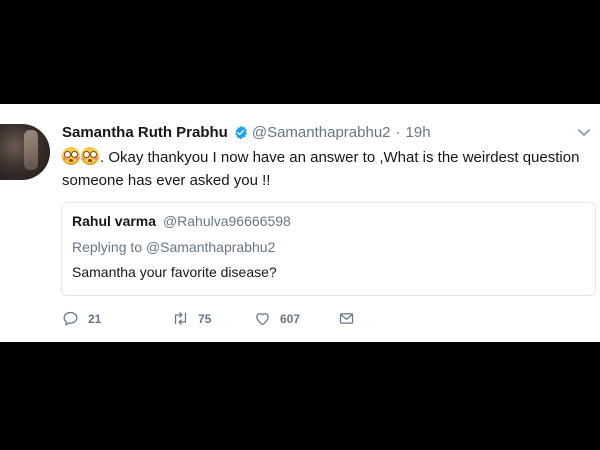  Describe the element at coordinates (70, 318) in the screenshot. I see `reply-icon` at that location.